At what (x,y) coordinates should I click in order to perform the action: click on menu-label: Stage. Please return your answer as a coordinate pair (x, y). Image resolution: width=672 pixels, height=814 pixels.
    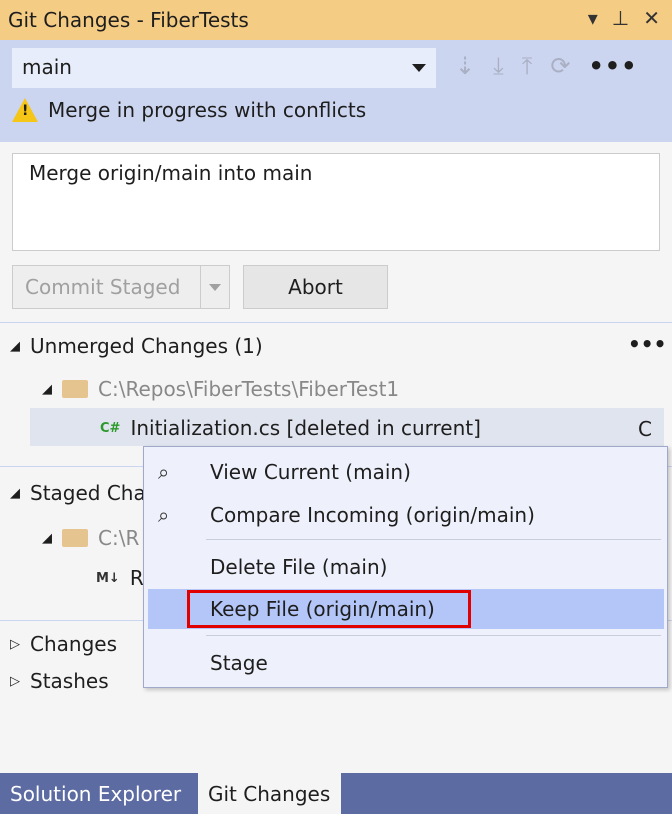
    Looking at the image, I should click on (239, 663).